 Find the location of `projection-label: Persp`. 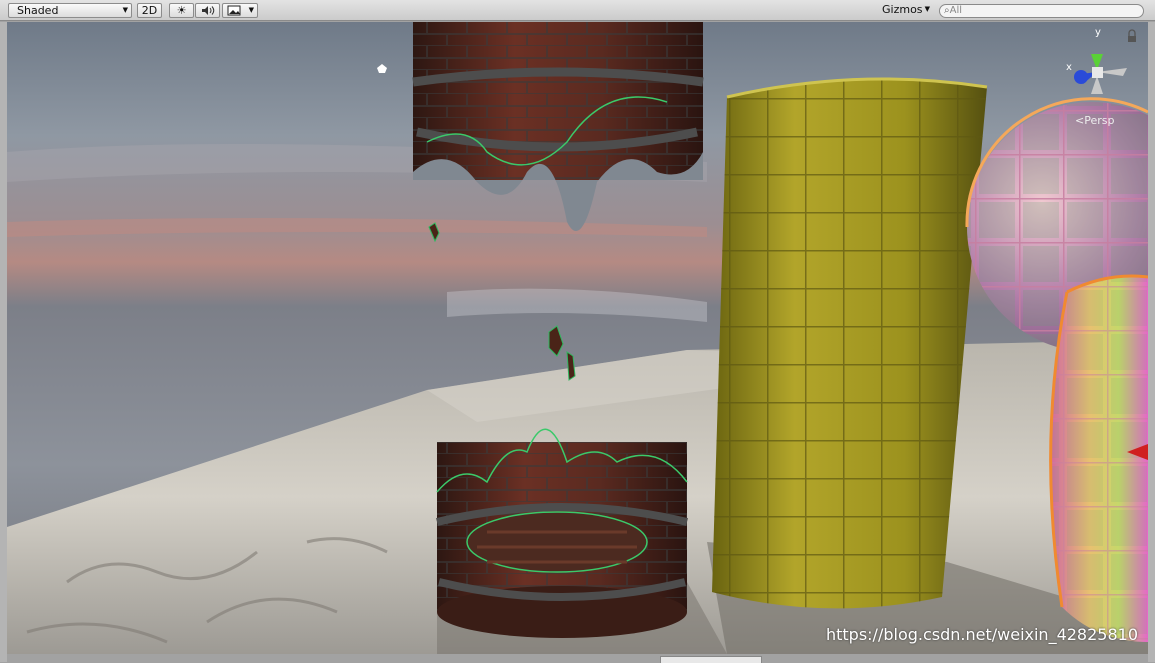

projection-label: Persp is located at coordinates (1099, 120).